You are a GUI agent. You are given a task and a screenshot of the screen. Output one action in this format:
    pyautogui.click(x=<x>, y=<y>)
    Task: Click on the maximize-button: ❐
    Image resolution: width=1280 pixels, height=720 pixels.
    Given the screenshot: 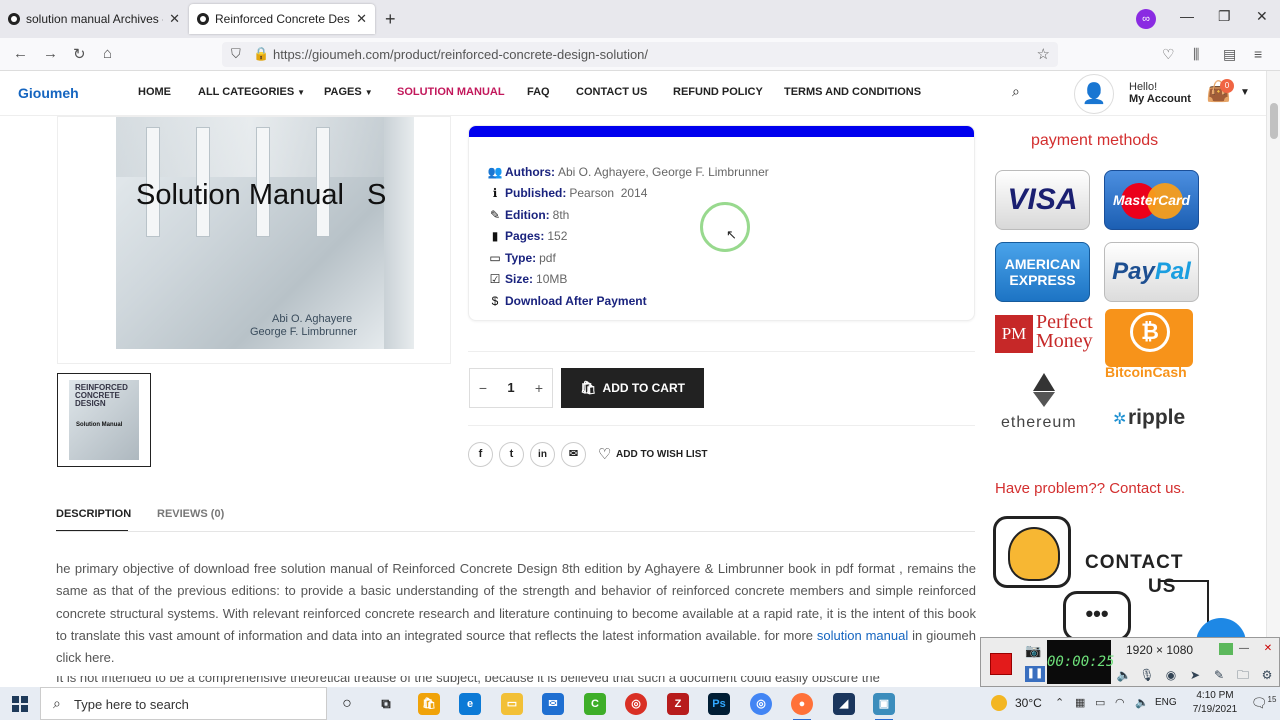 What is the action you would take?
    pyautogui.click(x=1224, y=16)
    